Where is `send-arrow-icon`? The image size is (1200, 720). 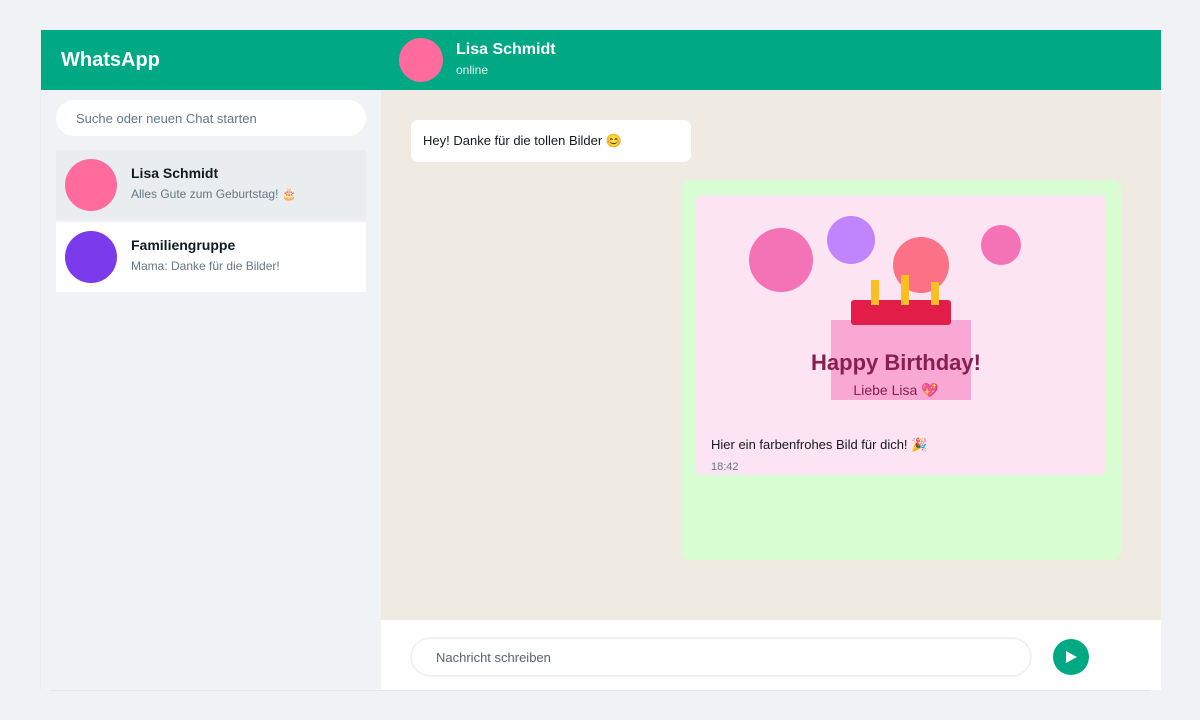
send-arrow-icon is located at coordinates (1071, 657).